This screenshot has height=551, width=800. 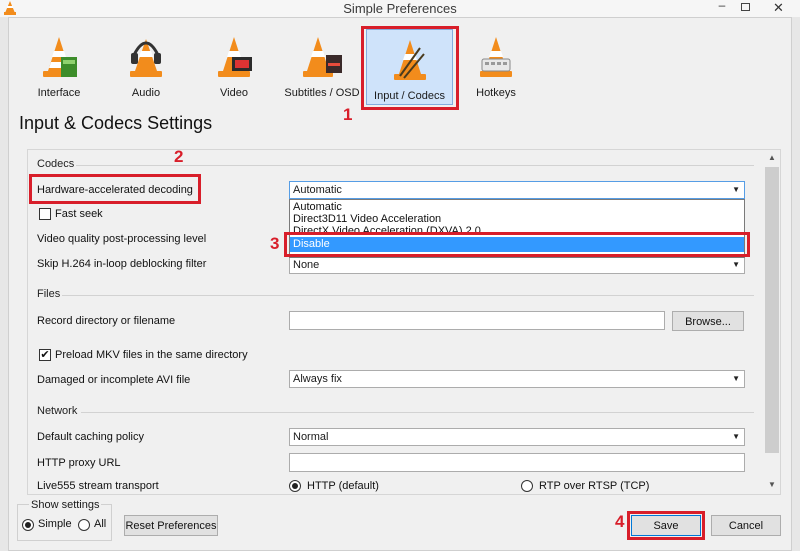 What do you see at coordinates (517, 379) in the screenshot?
I see `damaged-avi-combobox: Always fix ▼` at bounding box center [517, 379].